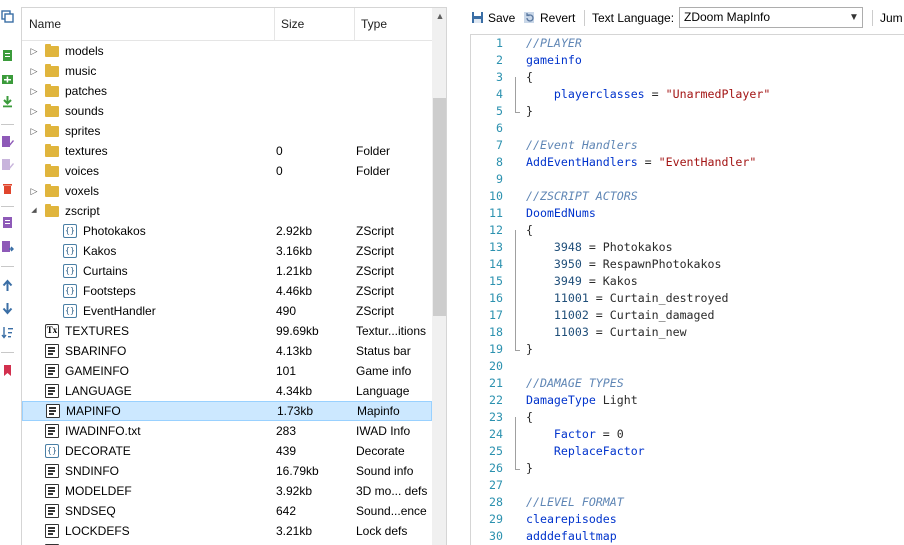 Image resolution: width=904 pixels, height=545 pixels. What do you see at coordinates (227, 511) in the screenshot?
I see `entry-row: SNDSEQ 642 Sound...ence` at bounding box center [227, 511].